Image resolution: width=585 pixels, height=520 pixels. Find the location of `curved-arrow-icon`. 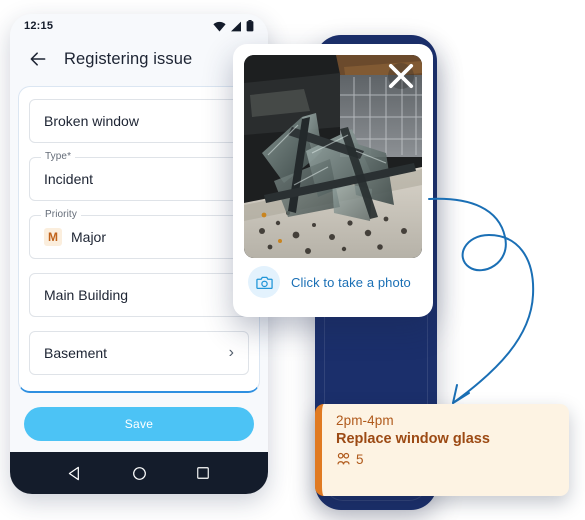

curved-arrow-icon is located at coordinates (481, 300).